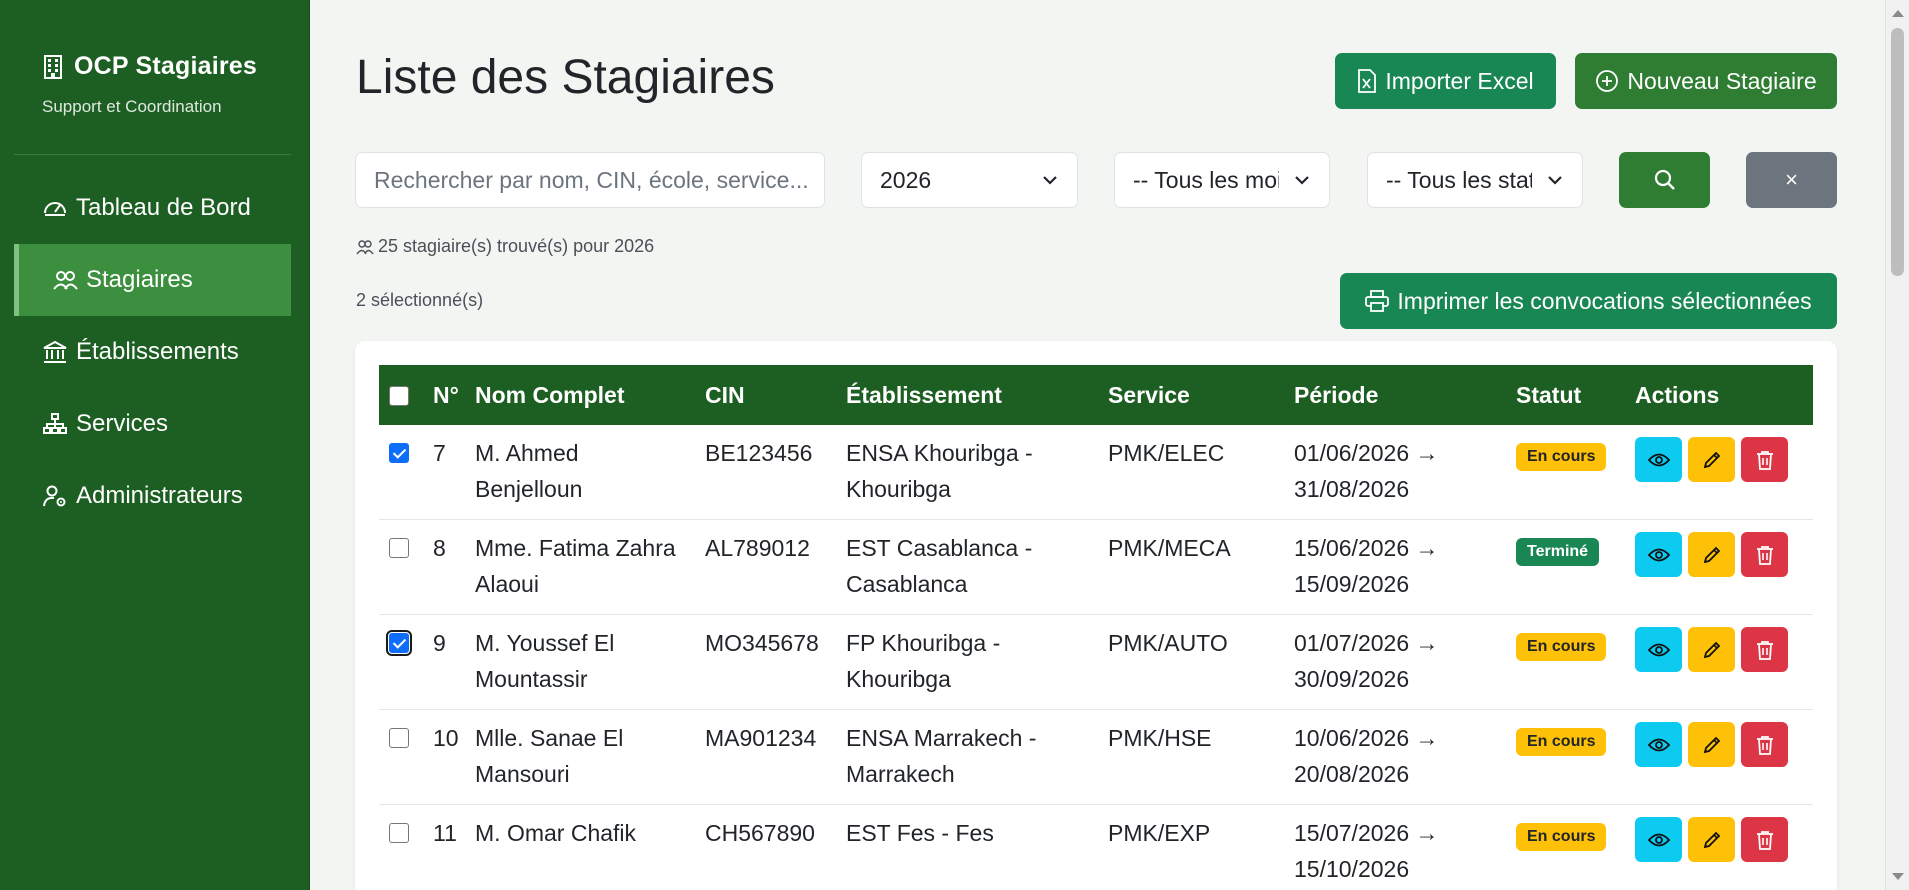 The image size is (1909, 890). I want to click on column-header: N°, so click(446, 395).